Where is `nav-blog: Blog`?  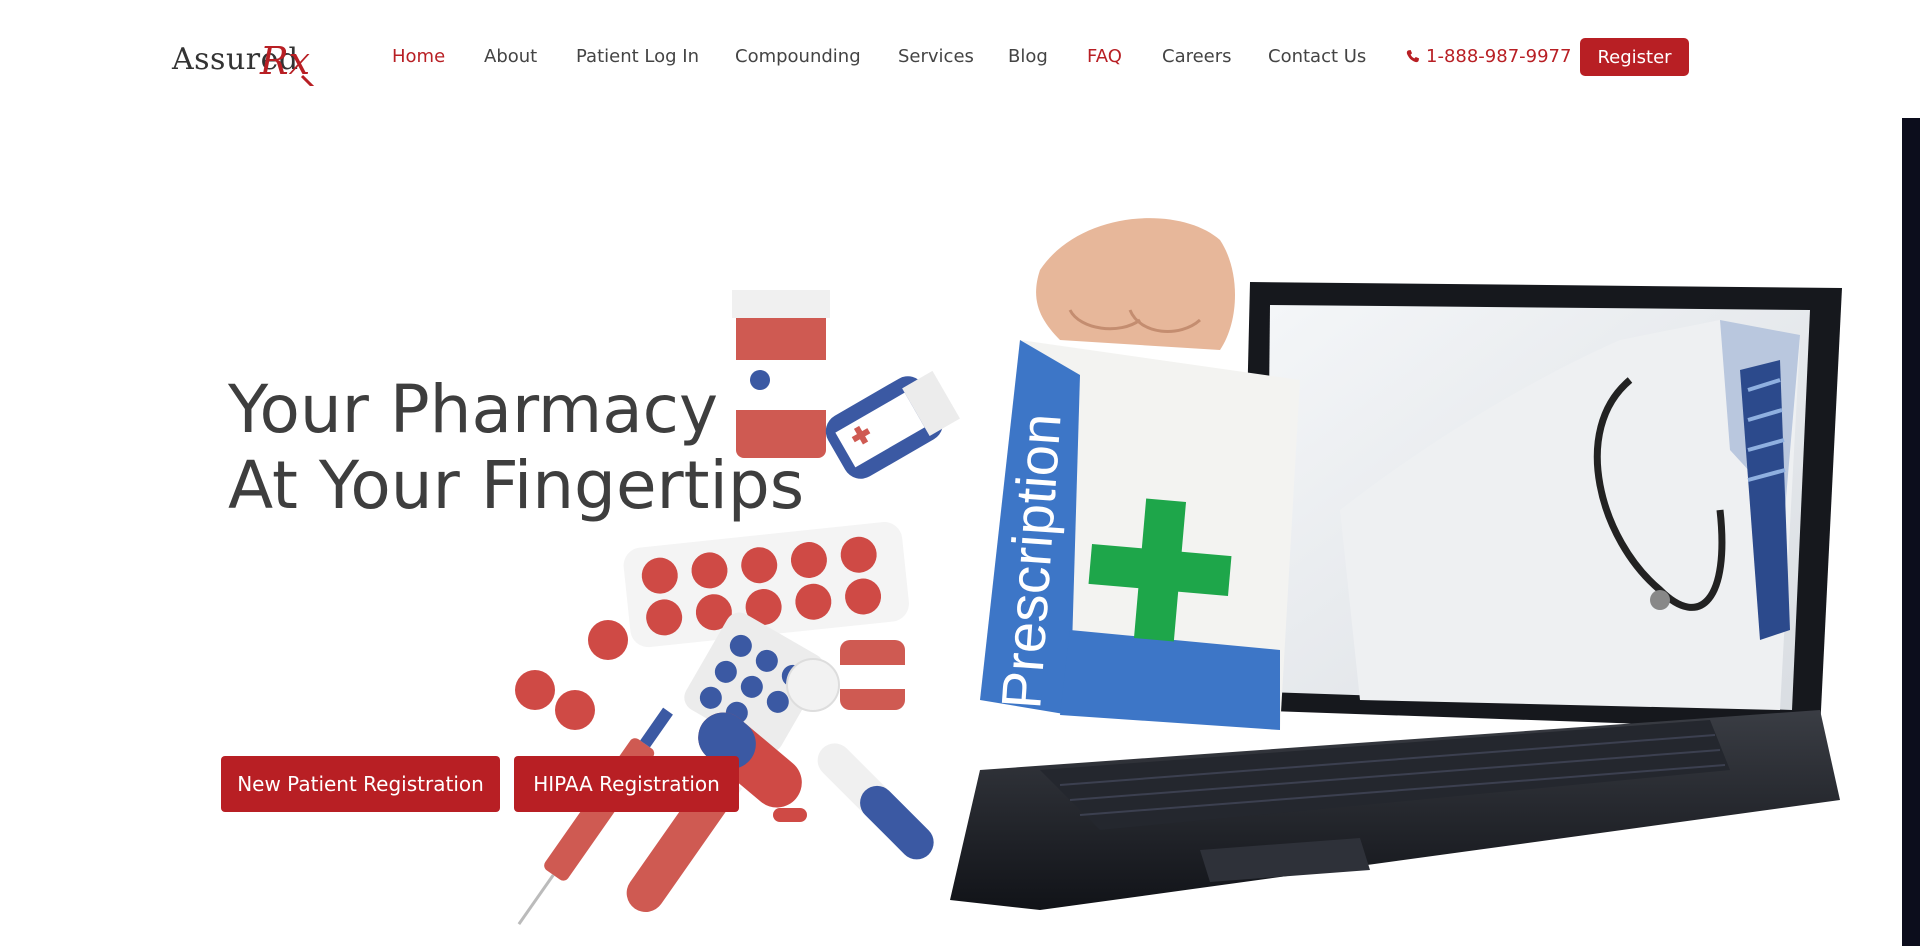 nav-blog: Blog is located at coordinates (1028, 56).